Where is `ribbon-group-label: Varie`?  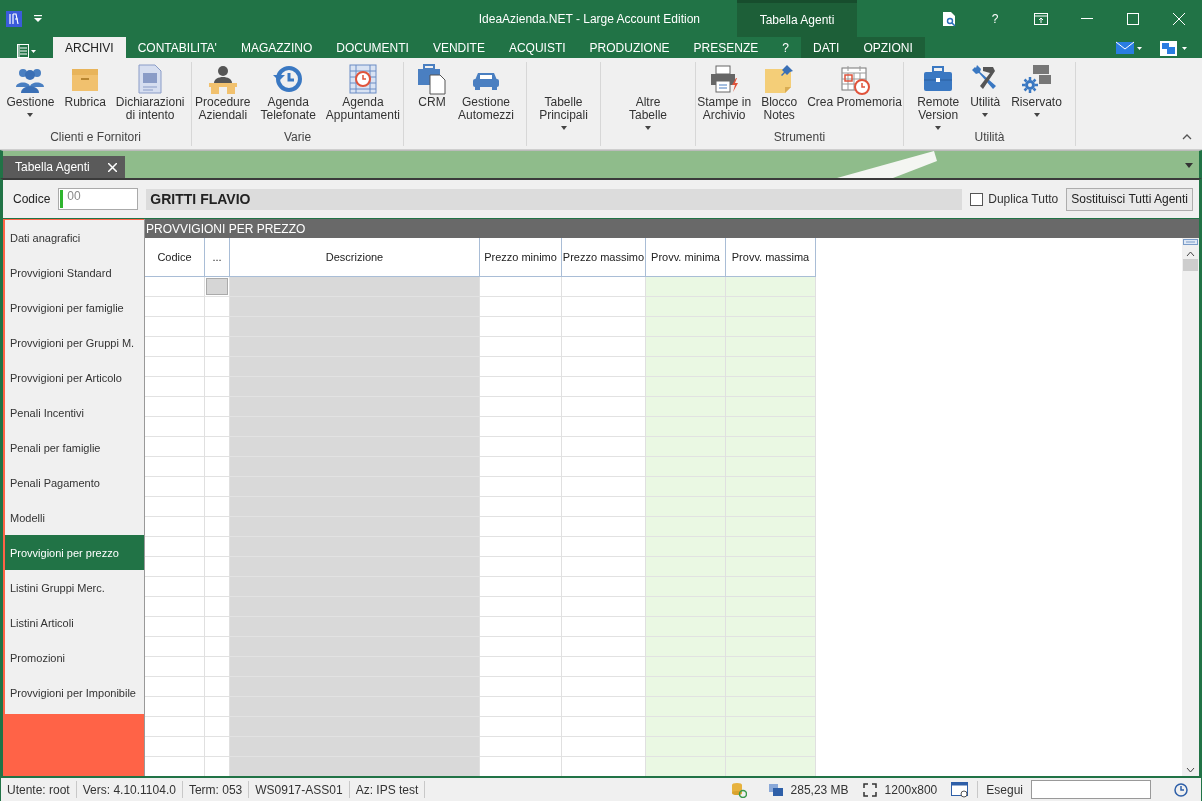 ribbon-group-label: Varie is located at coordinates (297, 137).